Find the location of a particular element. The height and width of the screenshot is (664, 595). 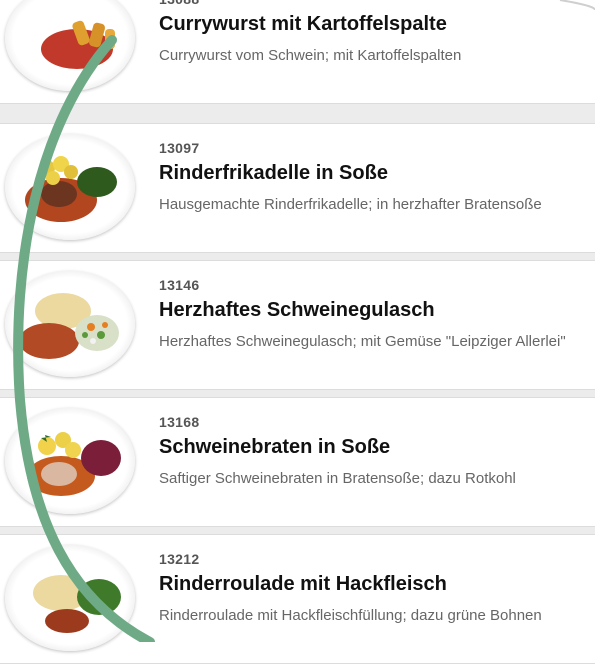

product-code: 13088 is located at coordinates (179, 3).